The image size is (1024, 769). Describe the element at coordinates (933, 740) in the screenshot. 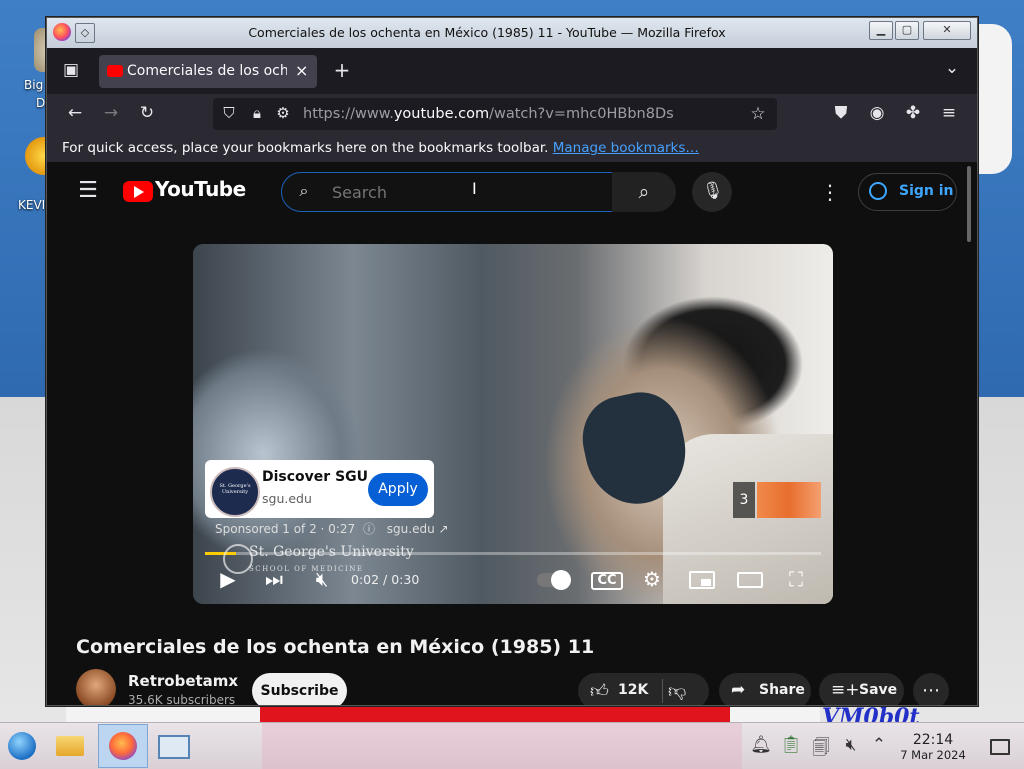

I see `clock-time: 22:14` at that location.